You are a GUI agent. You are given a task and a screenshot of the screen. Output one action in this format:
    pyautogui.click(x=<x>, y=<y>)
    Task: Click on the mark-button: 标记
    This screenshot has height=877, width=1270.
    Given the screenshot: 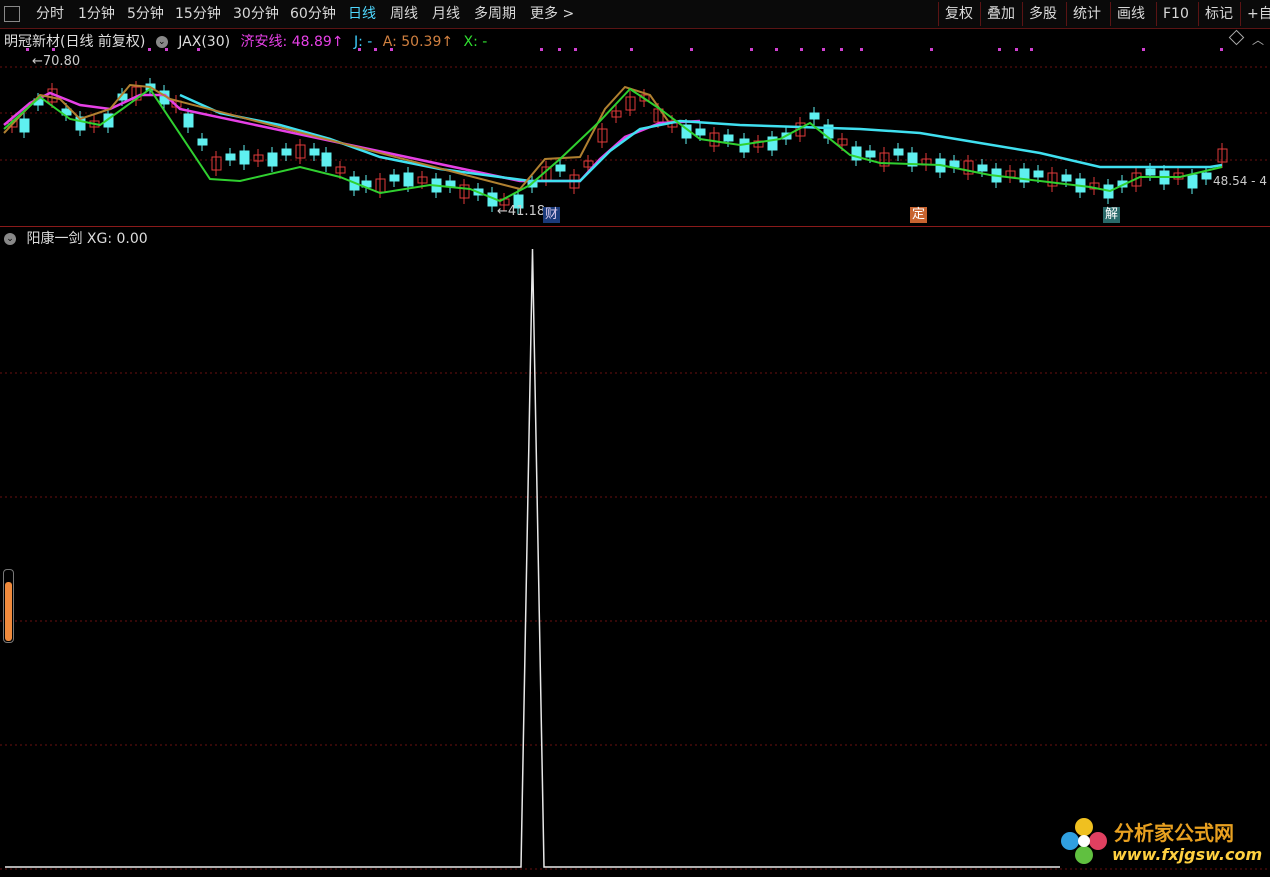 What is the action you would take?
    pyautogui.click(x=1218, y=14)
    